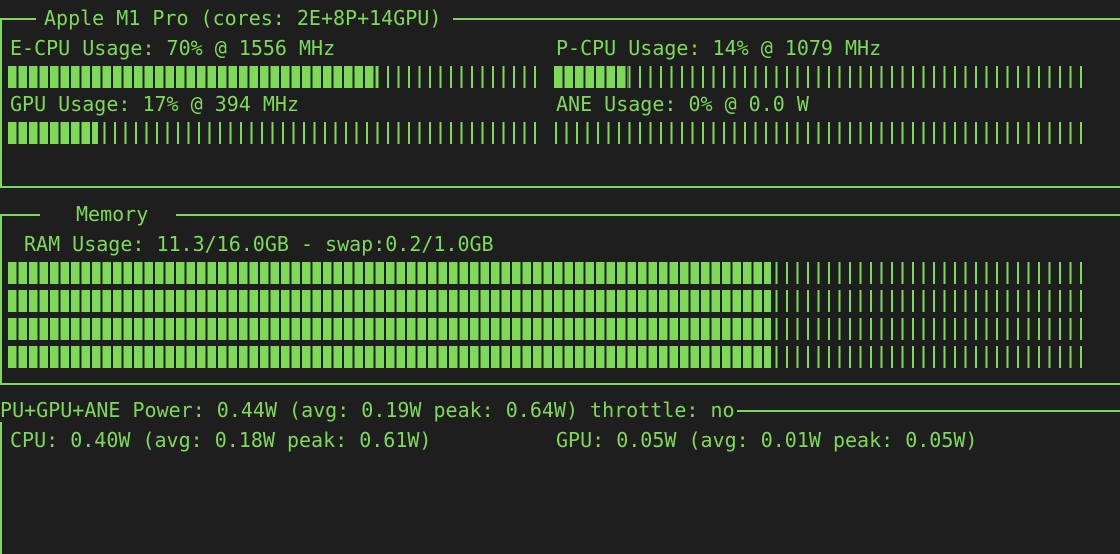  What do you see at coordinates (719, 48) in the screenshot?
I see `p-cpu-usage-label: P-CPU Usage: 14% @ 1079 MHz` at bounding box center [719, 48].